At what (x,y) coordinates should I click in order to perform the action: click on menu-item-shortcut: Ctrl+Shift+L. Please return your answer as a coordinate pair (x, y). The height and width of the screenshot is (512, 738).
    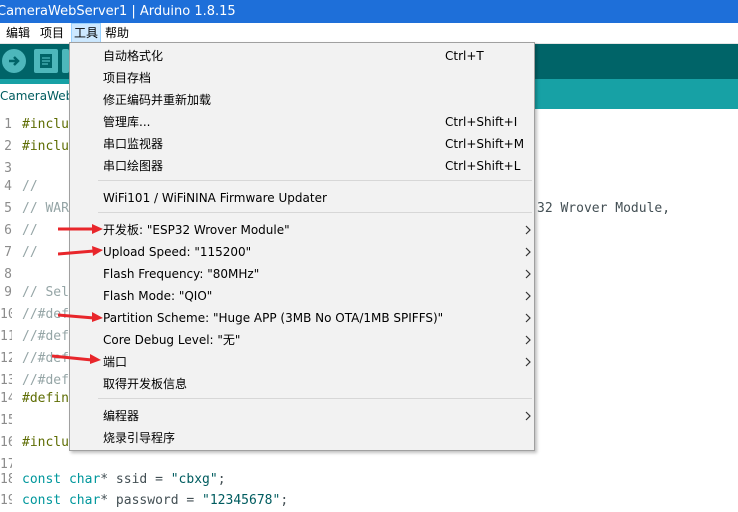
    Looking at the image, I should click on (483, 166).